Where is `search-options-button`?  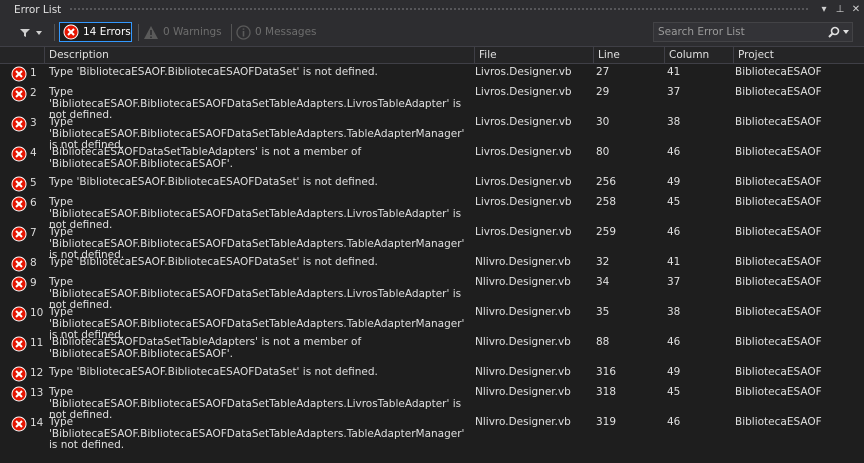 search-options-button is located at coordinates (838, 32).